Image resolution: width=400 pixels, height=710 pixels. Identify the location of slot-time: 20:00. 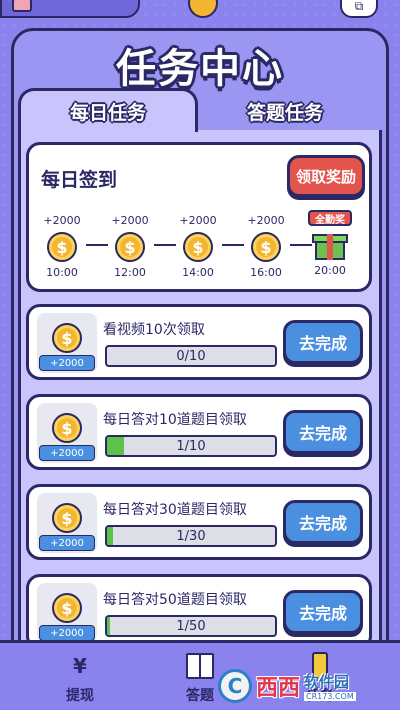
(330, 270).